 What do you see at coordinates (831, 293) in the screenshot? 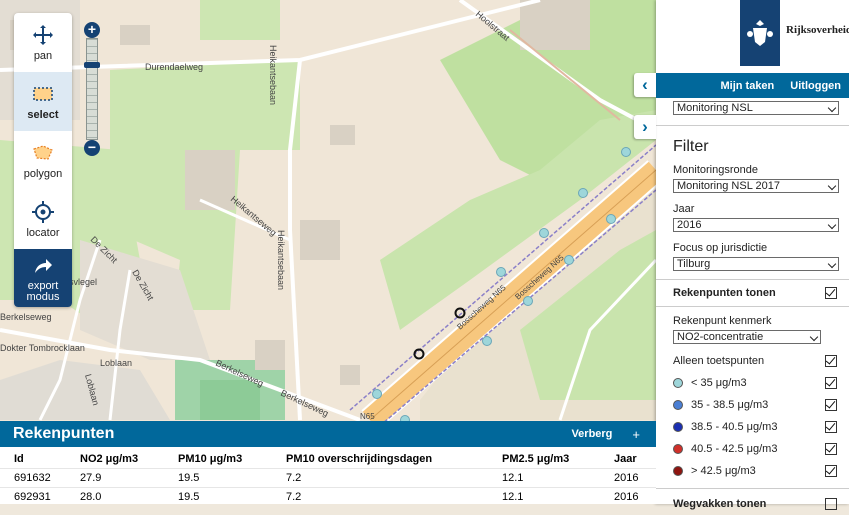
I see `rekenpunten-tonen-checkbox` at bounding box center [831, 293].